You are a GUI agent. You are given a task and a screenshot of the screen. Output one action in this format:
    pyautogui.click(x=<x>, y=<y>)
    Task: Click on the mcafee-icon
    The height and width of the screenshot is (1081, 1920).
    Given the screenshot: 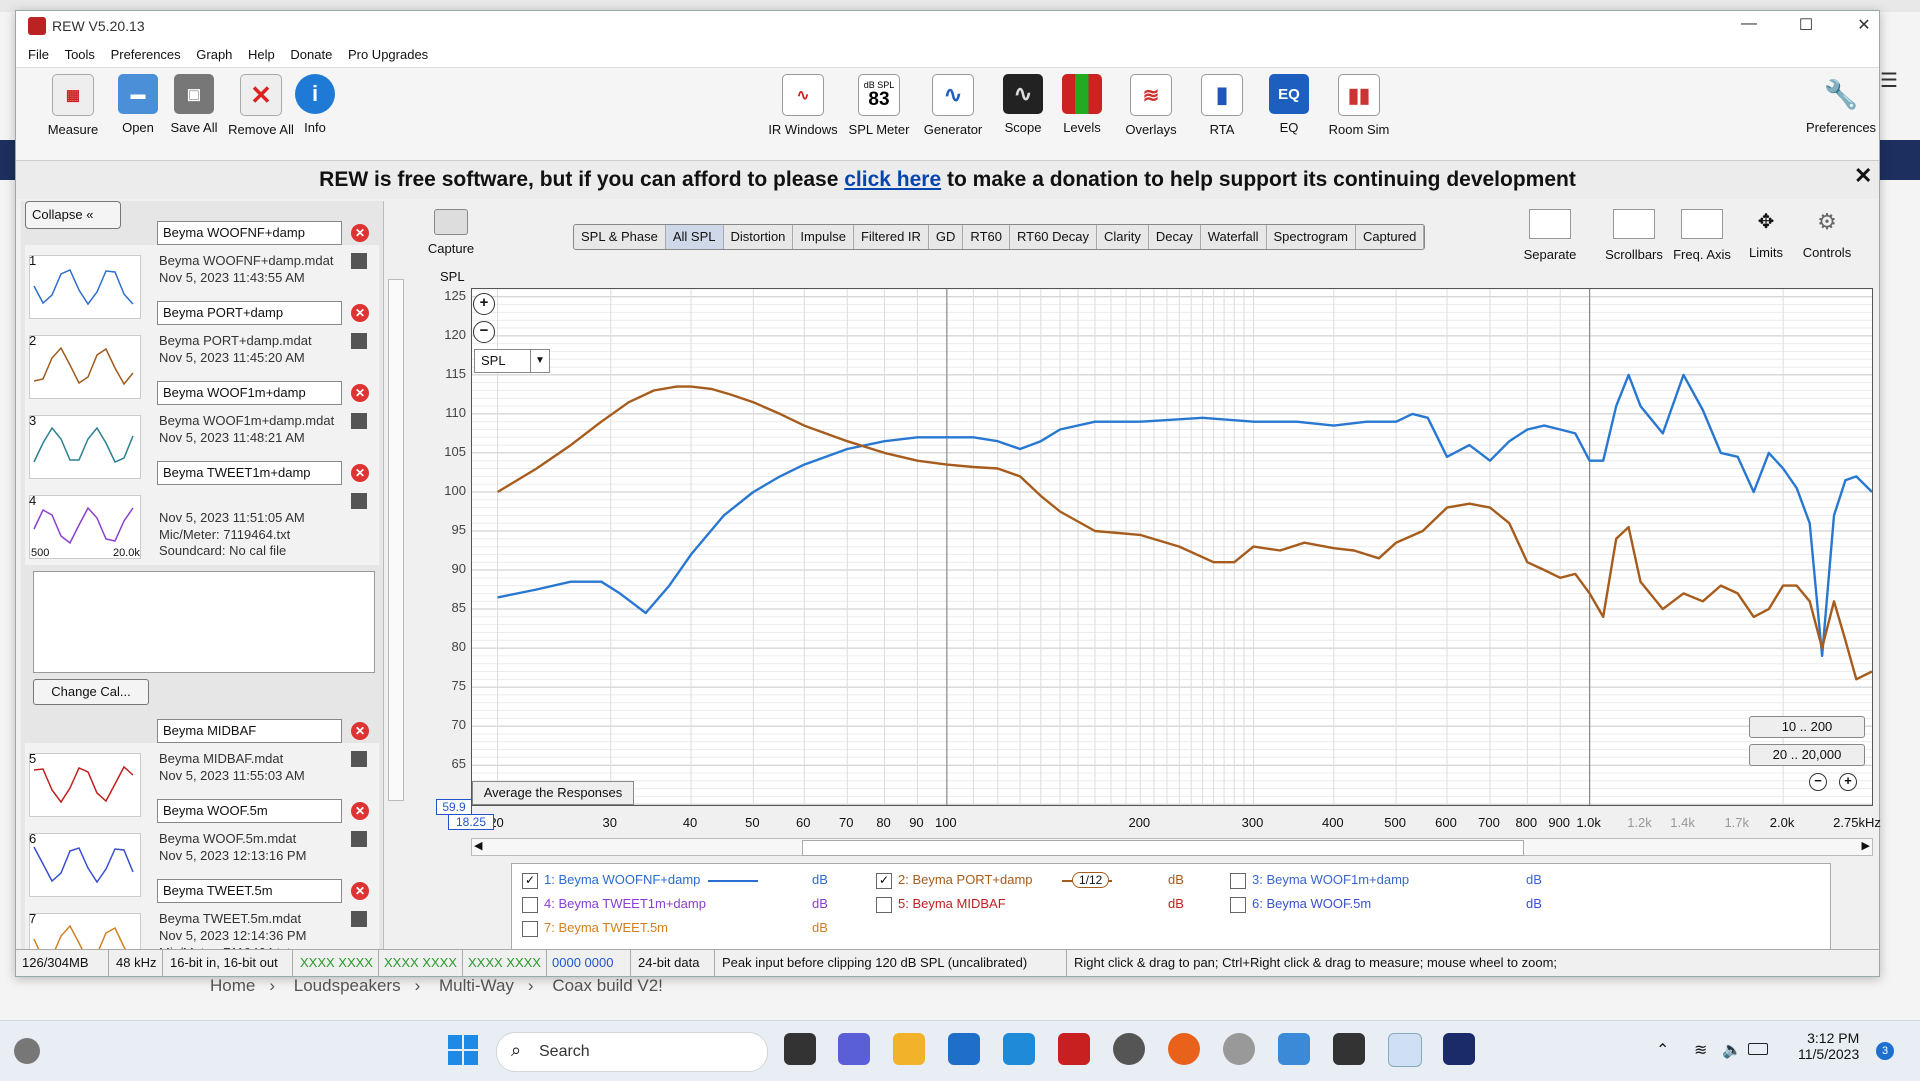 What is the action you would take?
    pyautogui.click(x=1074, y=1049)
    